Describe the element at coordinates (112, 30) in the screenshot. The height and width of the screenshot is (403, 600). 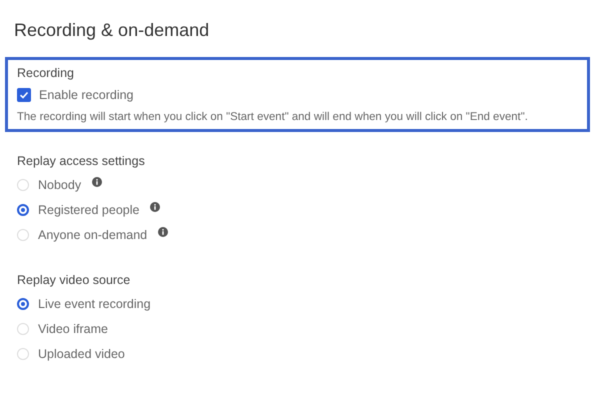
I see `page-title: Recording & on-demand` at that location.